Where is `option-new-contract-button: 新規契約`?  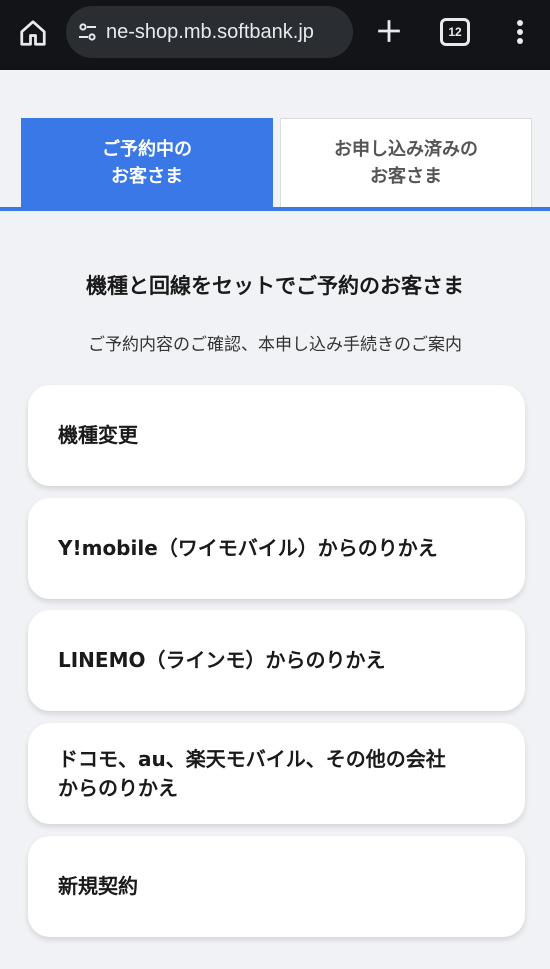
option-new-contract-button: 新規契約 is located at coordinates (276, 886).